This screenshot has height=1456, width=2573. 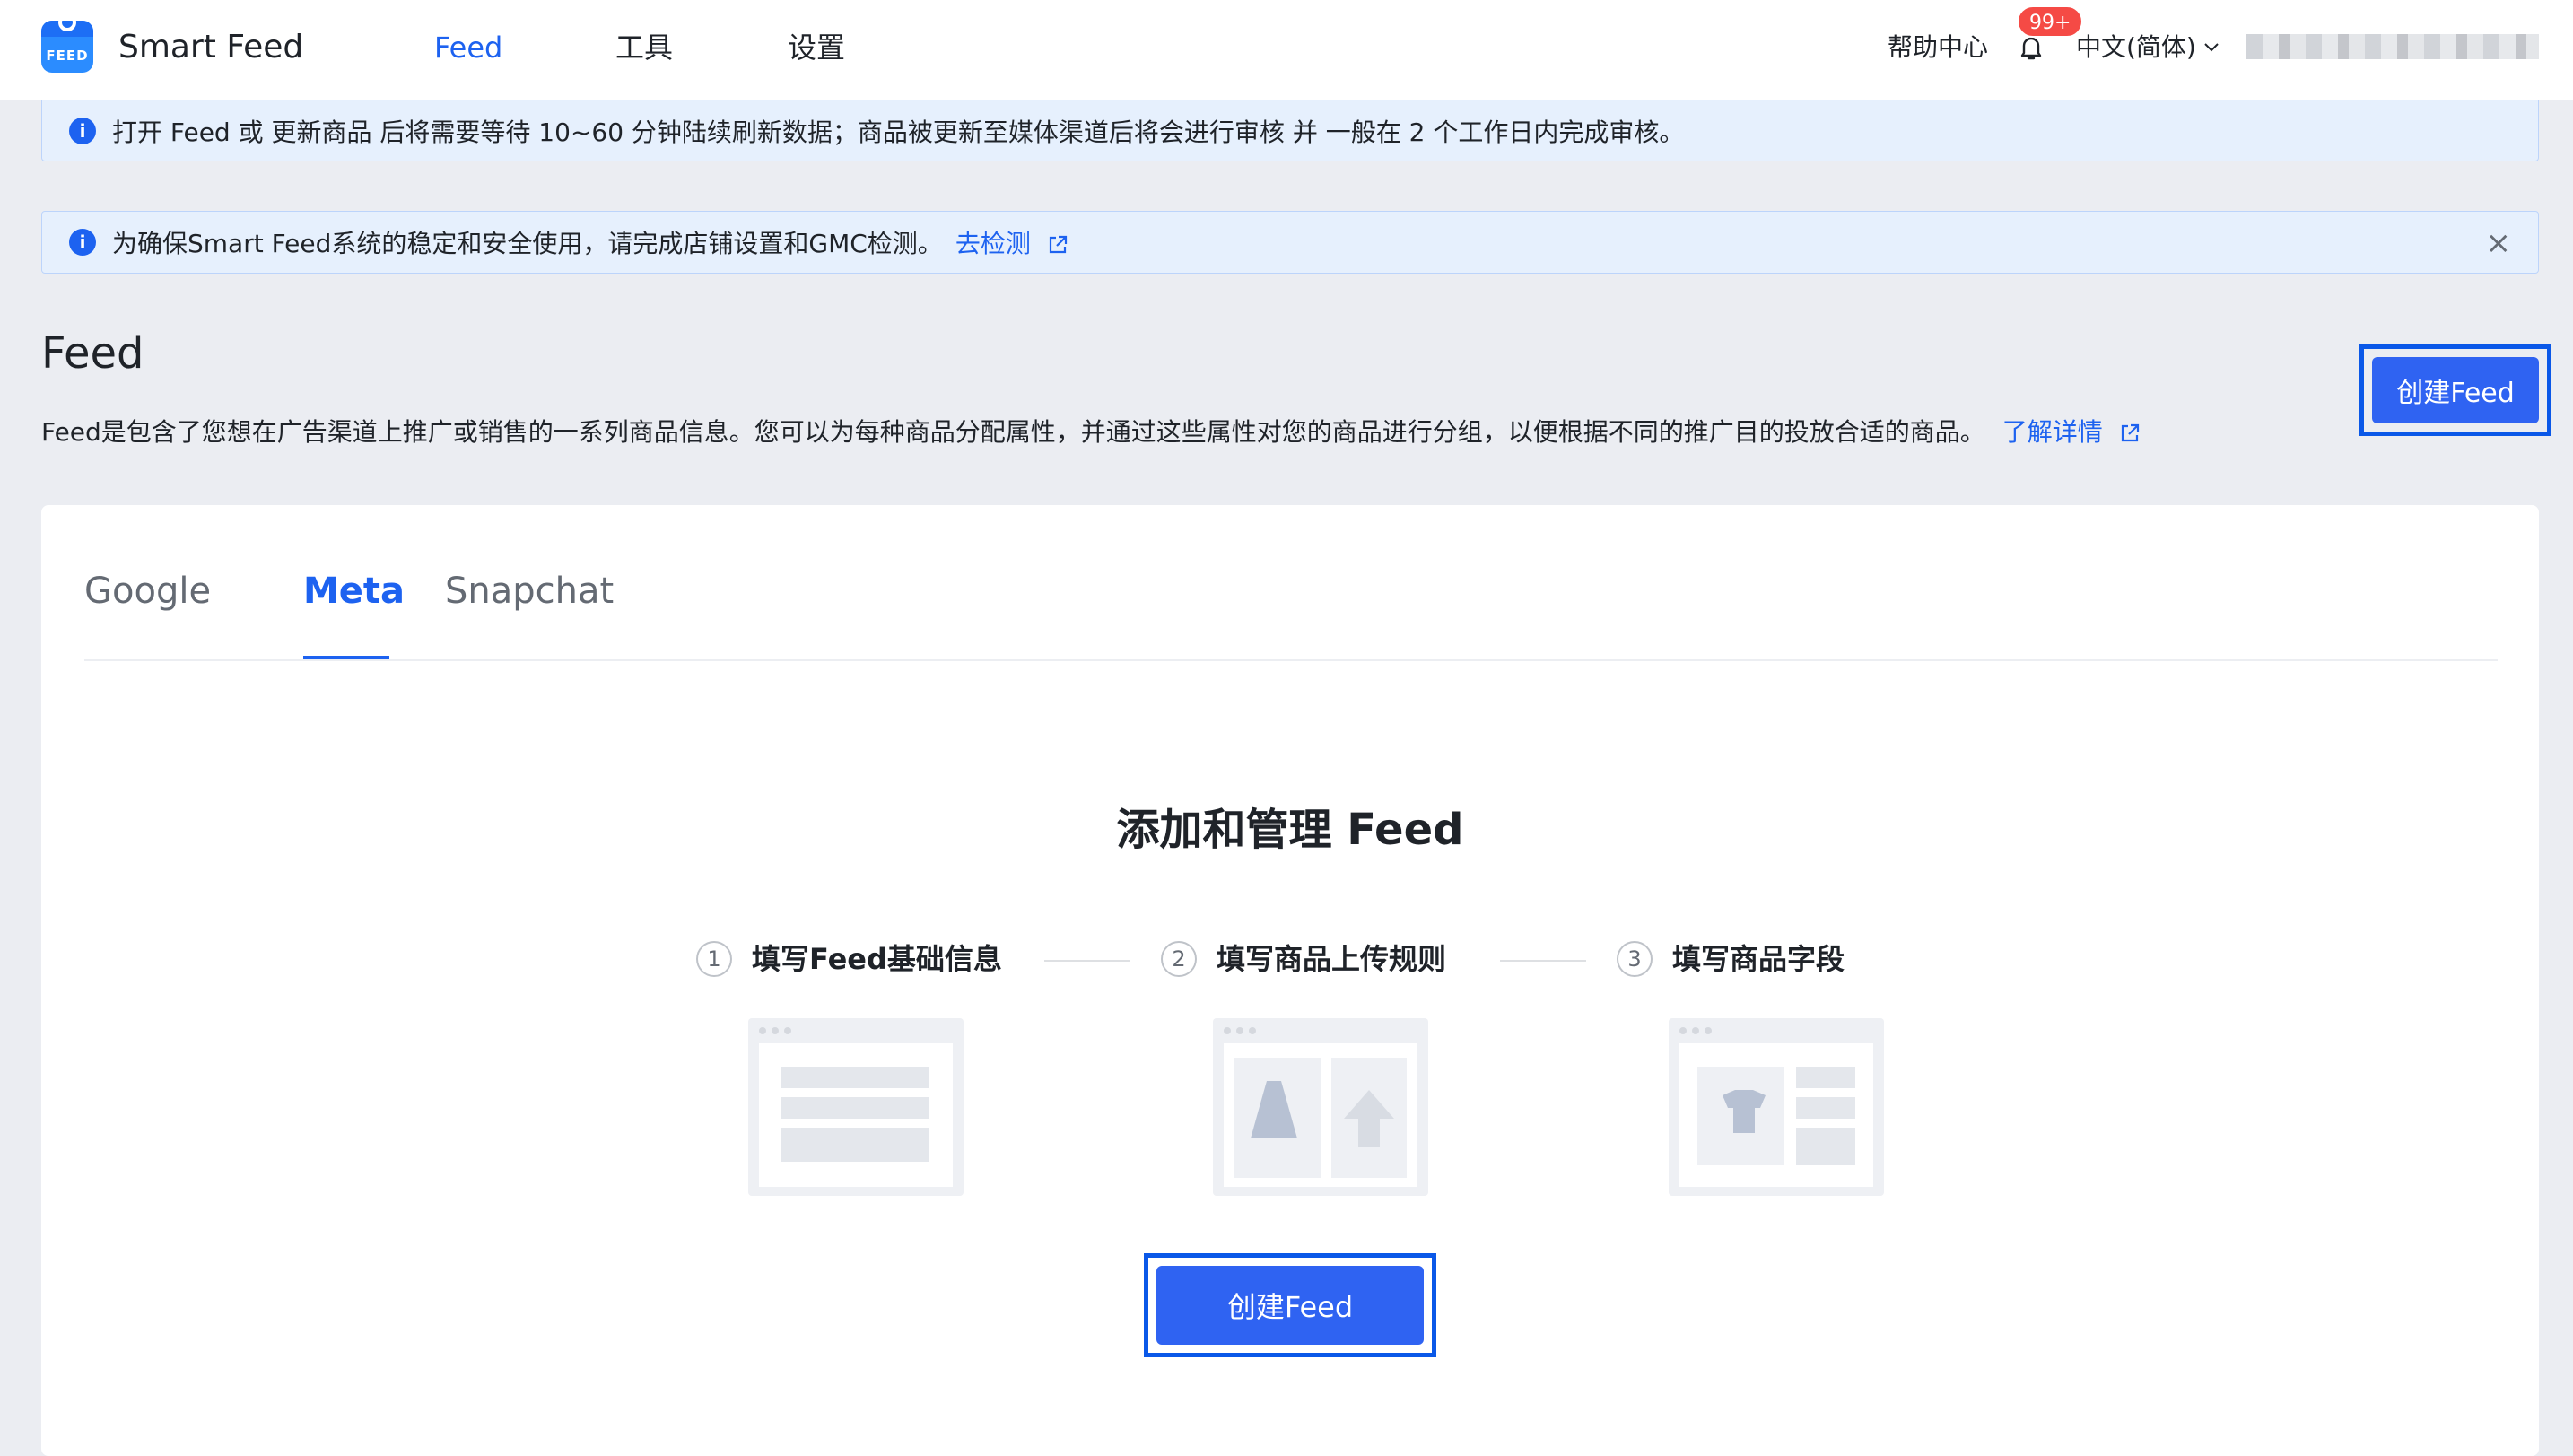 I want to click on active-tab-indicator, so click(x=346, y=657).